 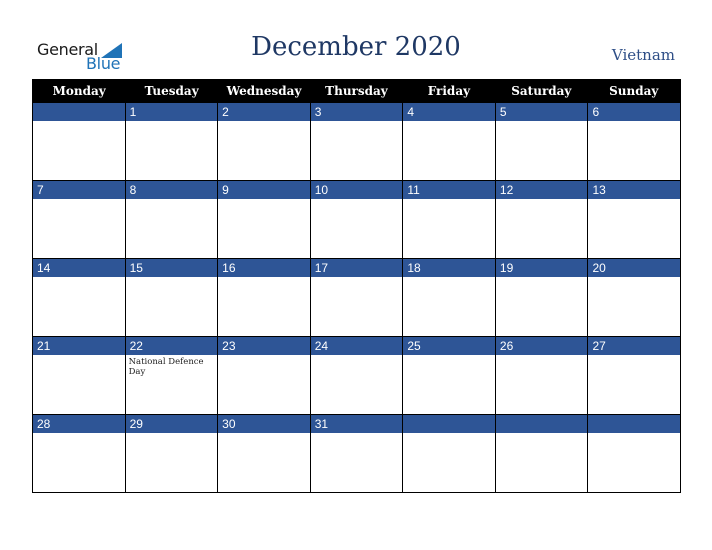 What do you see at coordinates (171, 91) in the screenshot?
I see `weekday-tuesday: Tuesday` at bounding box center [171, 91].